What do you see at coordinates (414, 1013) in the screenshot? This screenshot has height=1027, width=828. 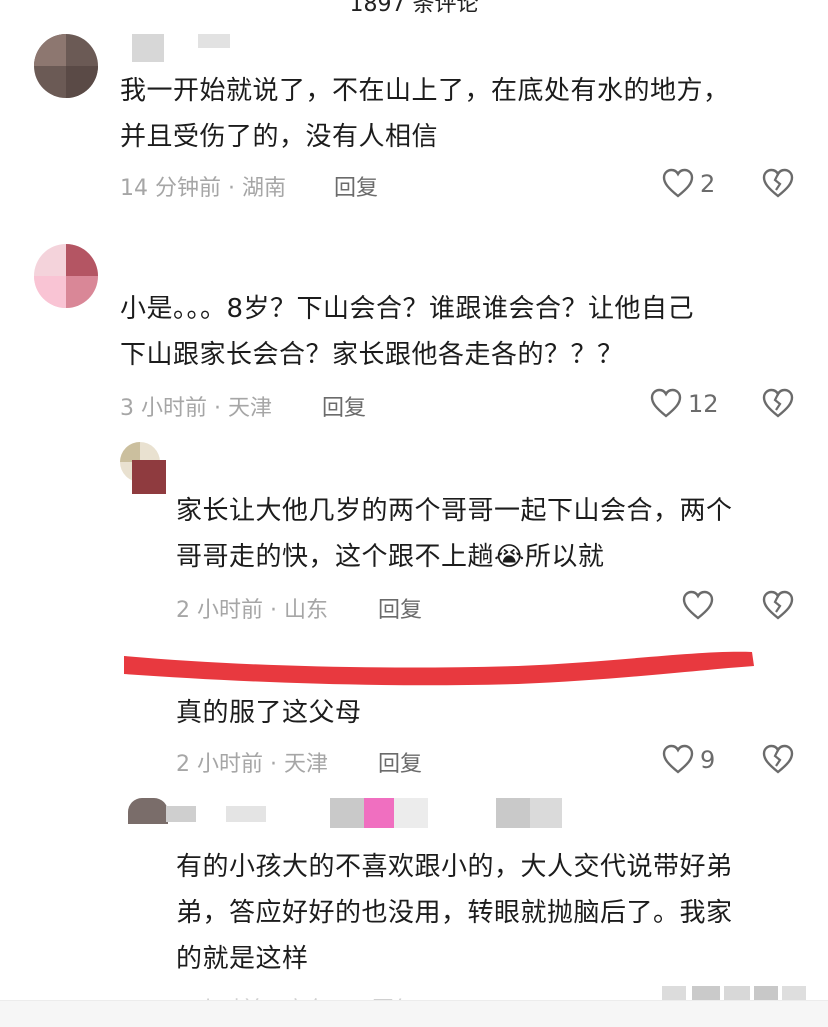 I see `bottom-bar` at bounding box center [414, 1013].